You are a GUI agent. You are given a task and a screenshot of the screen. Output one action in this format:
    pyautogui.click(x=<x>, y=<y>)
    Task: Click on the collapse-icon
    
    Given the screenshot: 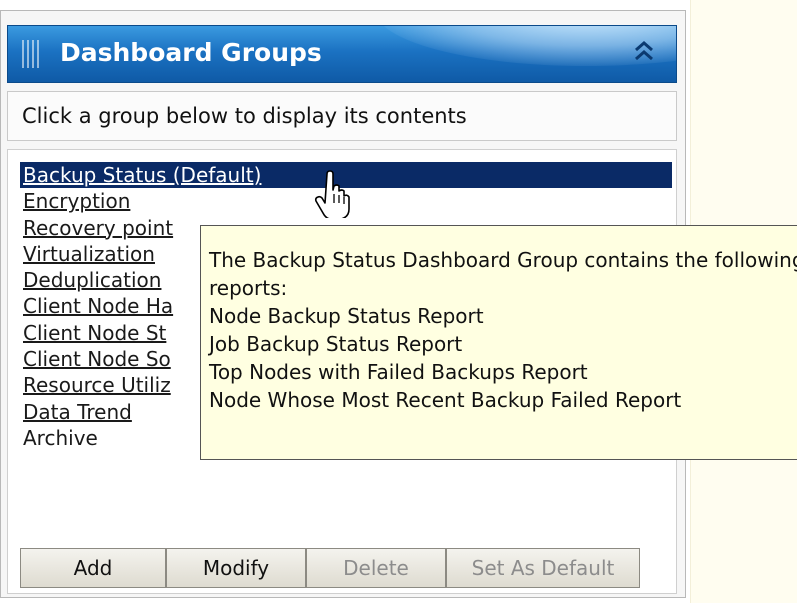 What is the action you would take?
    pyautogui.click(x=644, y=54)
    